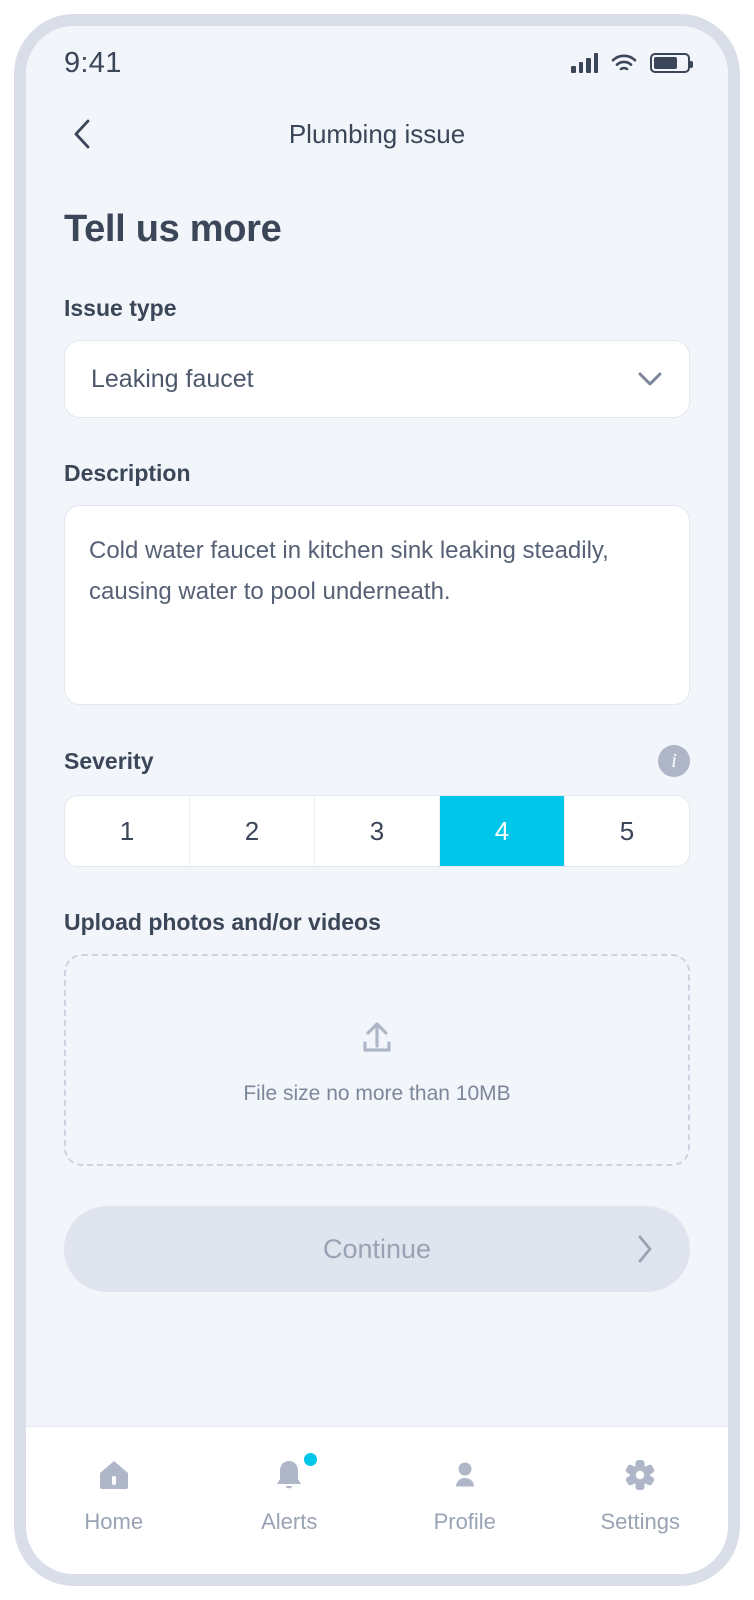  What do you see at coordinates (624, 62) in the screenshot?
I see `wifi-icon` at bounding box center [624, 62].